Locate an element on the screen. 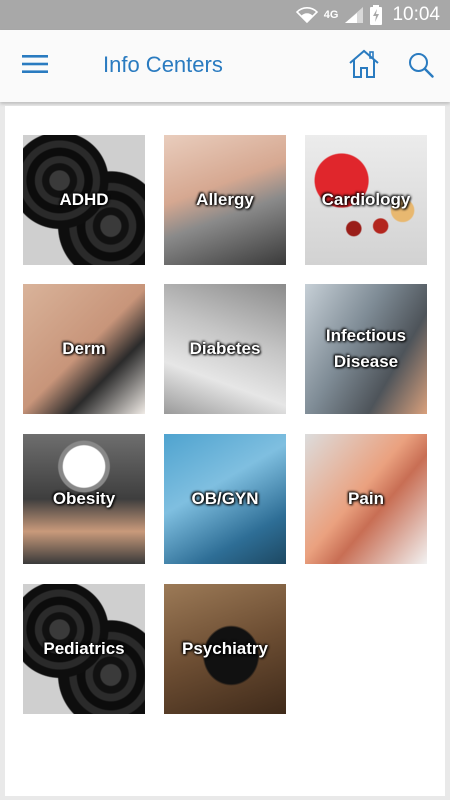 This screenshot has width=450, height=800. tile-label: OB/GYN is located at coordinates (225, 498).